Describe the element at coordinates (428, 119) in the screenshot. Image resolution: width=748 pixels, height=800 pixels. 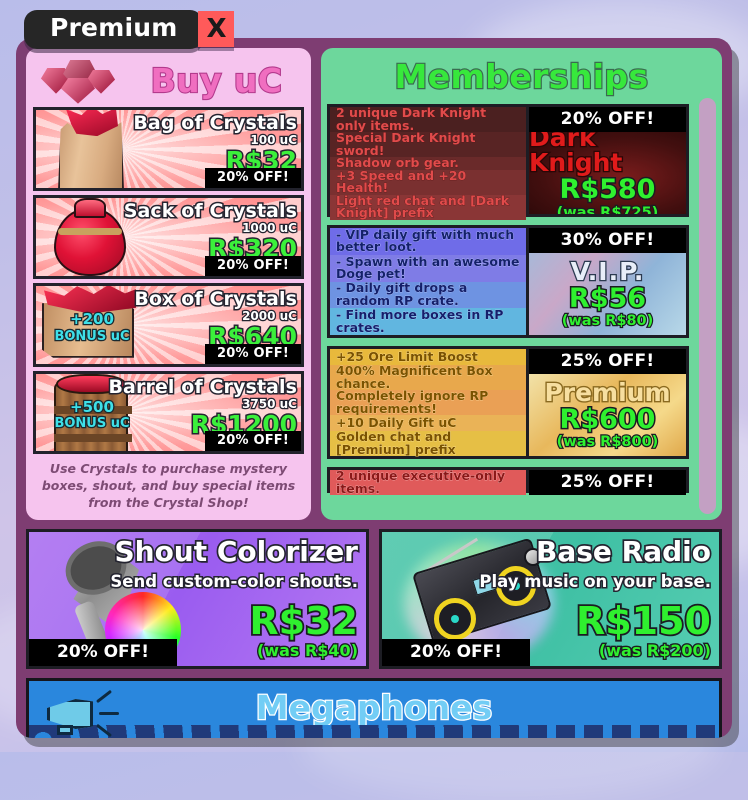
I see `feature-item: 2 unique Dark Knight only items.` at that location.